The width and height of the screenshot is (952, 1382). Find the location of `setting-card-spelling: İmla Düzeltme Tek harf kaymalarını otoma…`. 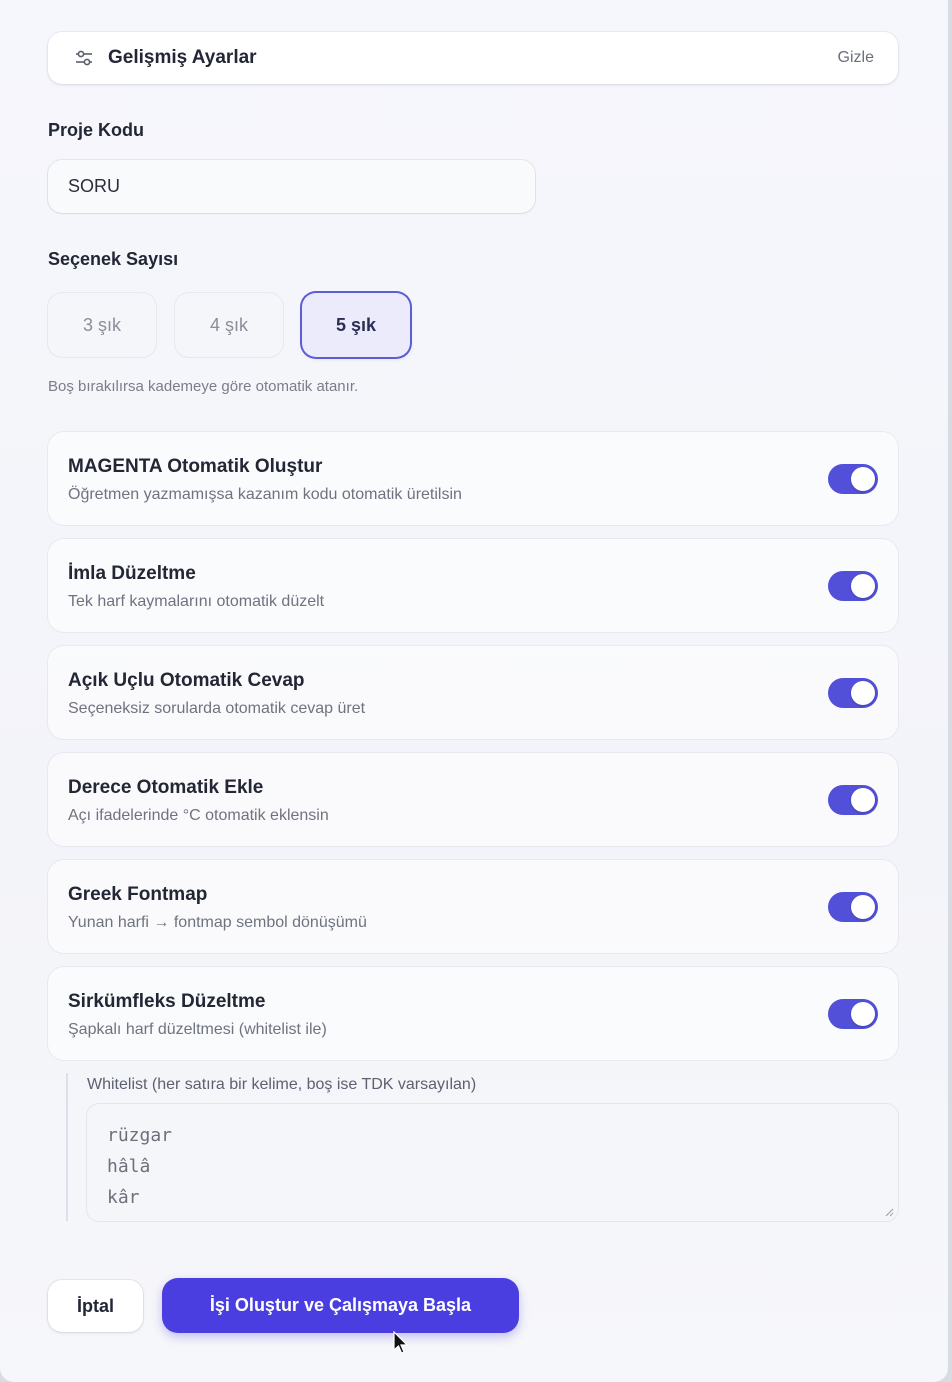

setting-card-spelling: İmla Düzeltme Tek harf kaymalarını otoma… is located at coordinates (473, 585).